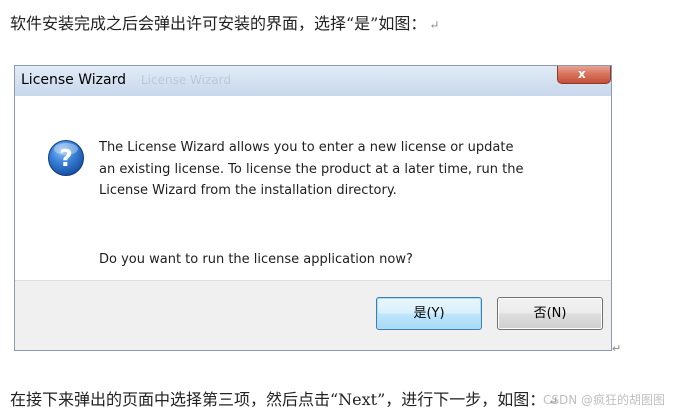 The height and width of the screenshot is (417, 679). I want to click on question-icon: ?, so click(66, 158).